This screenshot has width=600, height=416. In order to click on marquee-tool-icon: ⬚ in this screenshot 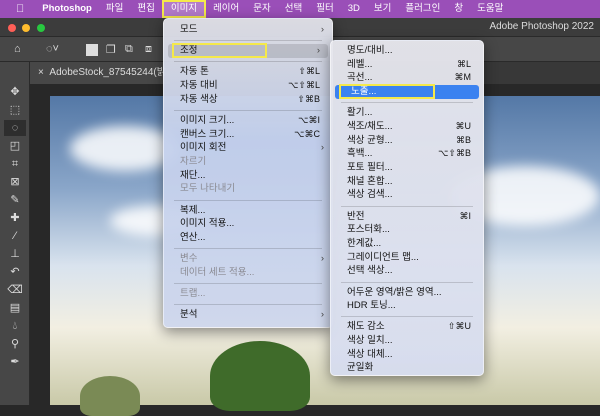, I will do `click(15, 110)`.